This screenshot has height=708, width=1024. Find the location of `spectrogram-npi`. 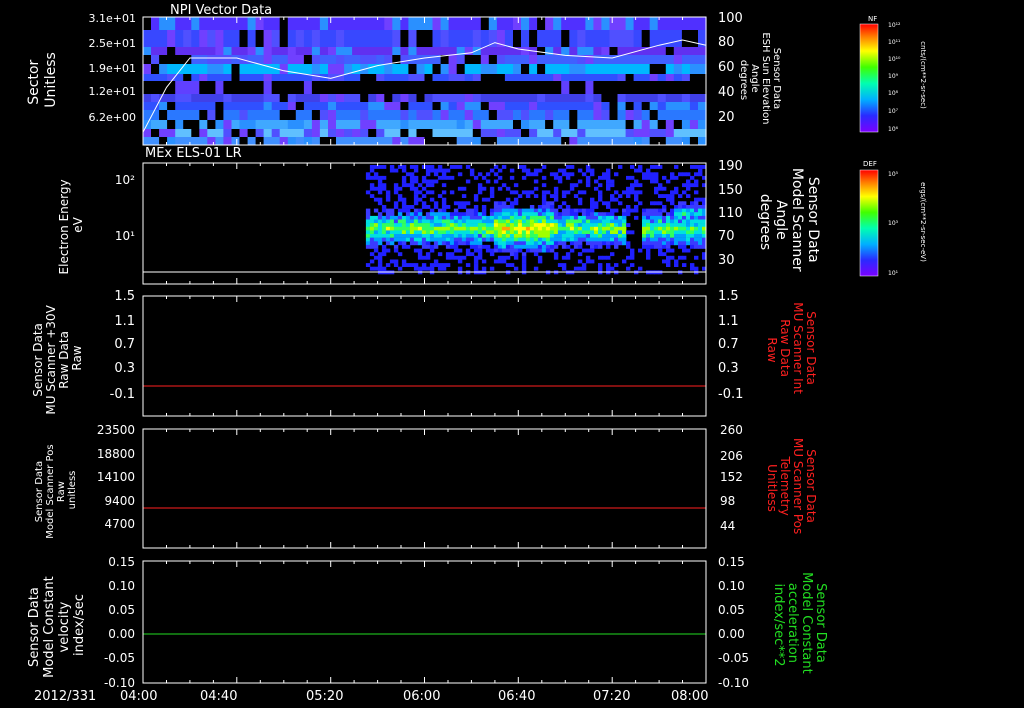

spectrogram-npi is located at coordinates (425, 81).